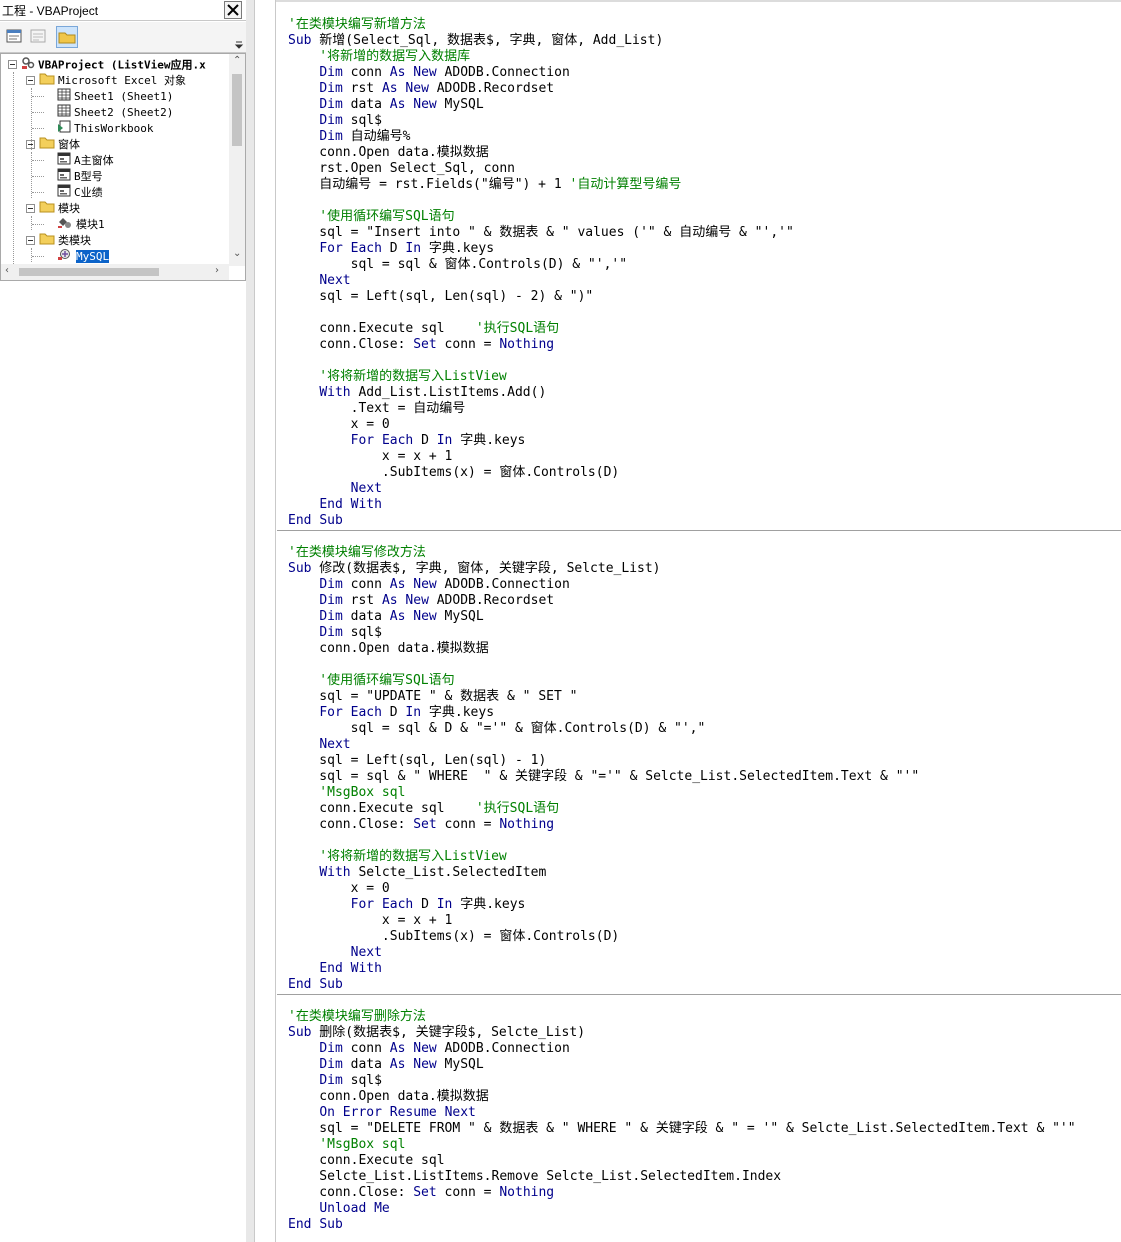  I want to click on code-line: sql = "UPDATE " & 数据表 & " SET ", so click(432, 697).